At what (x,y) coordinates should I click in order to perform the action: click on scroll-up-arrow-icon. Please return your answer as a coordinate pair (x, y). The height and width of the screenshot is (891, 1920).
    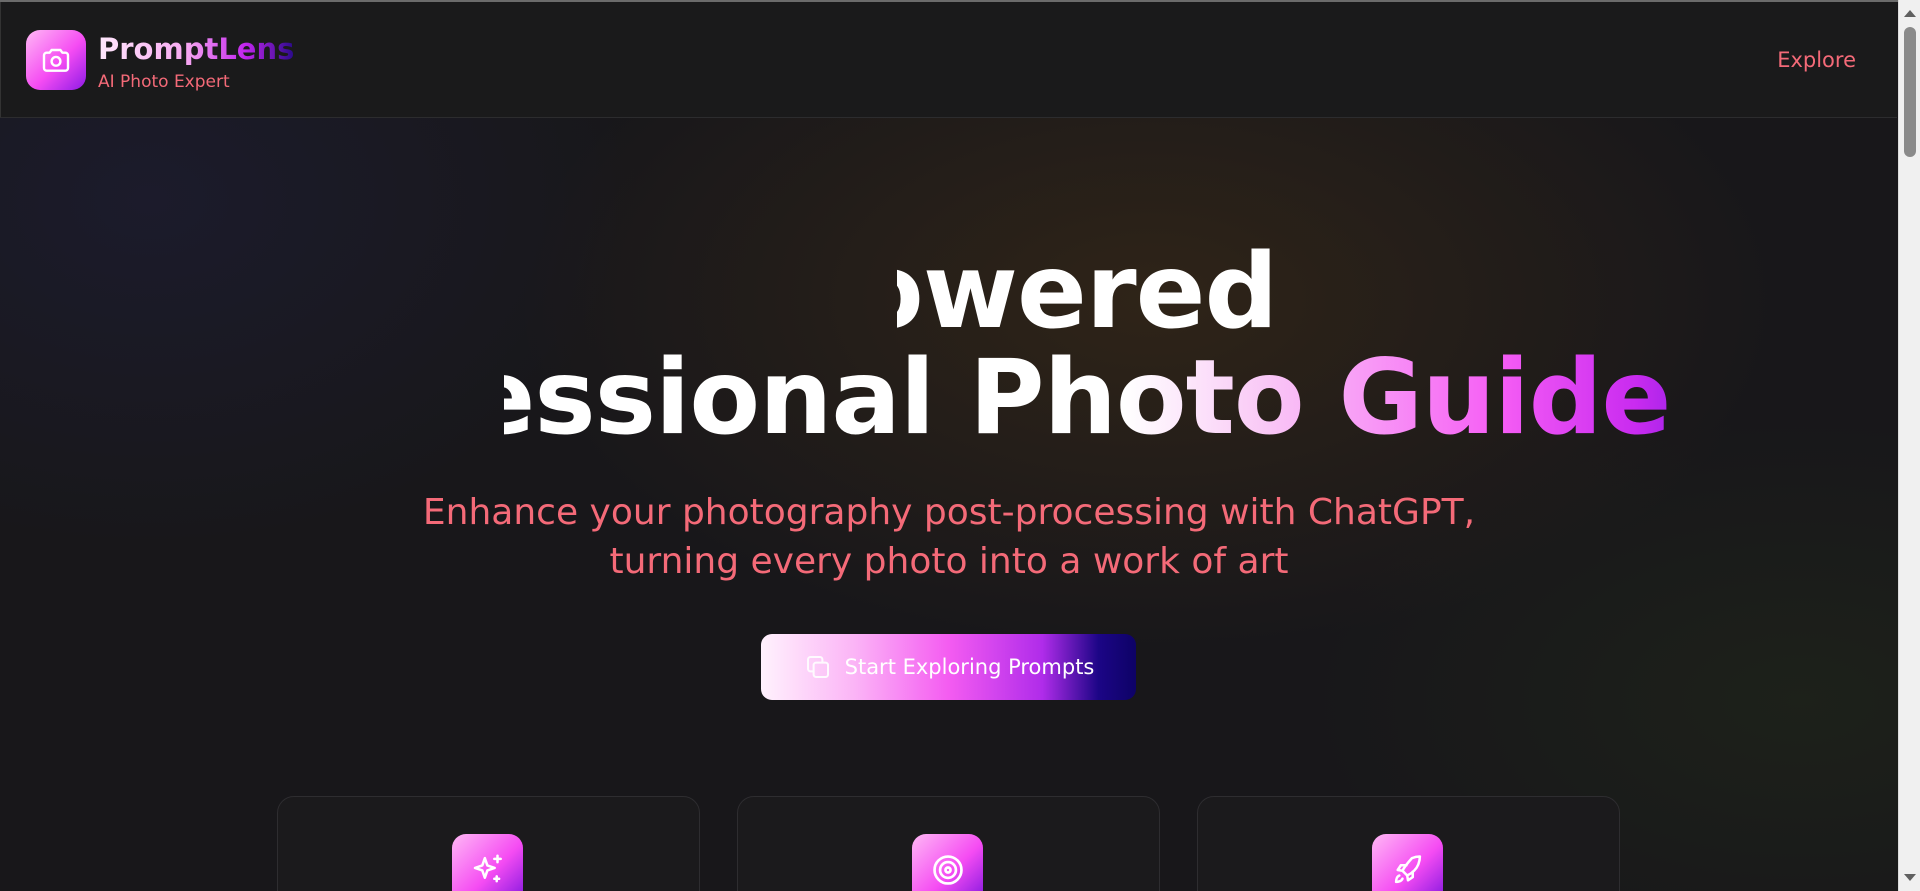
    Looking at the image, I should click on (1910, 13).